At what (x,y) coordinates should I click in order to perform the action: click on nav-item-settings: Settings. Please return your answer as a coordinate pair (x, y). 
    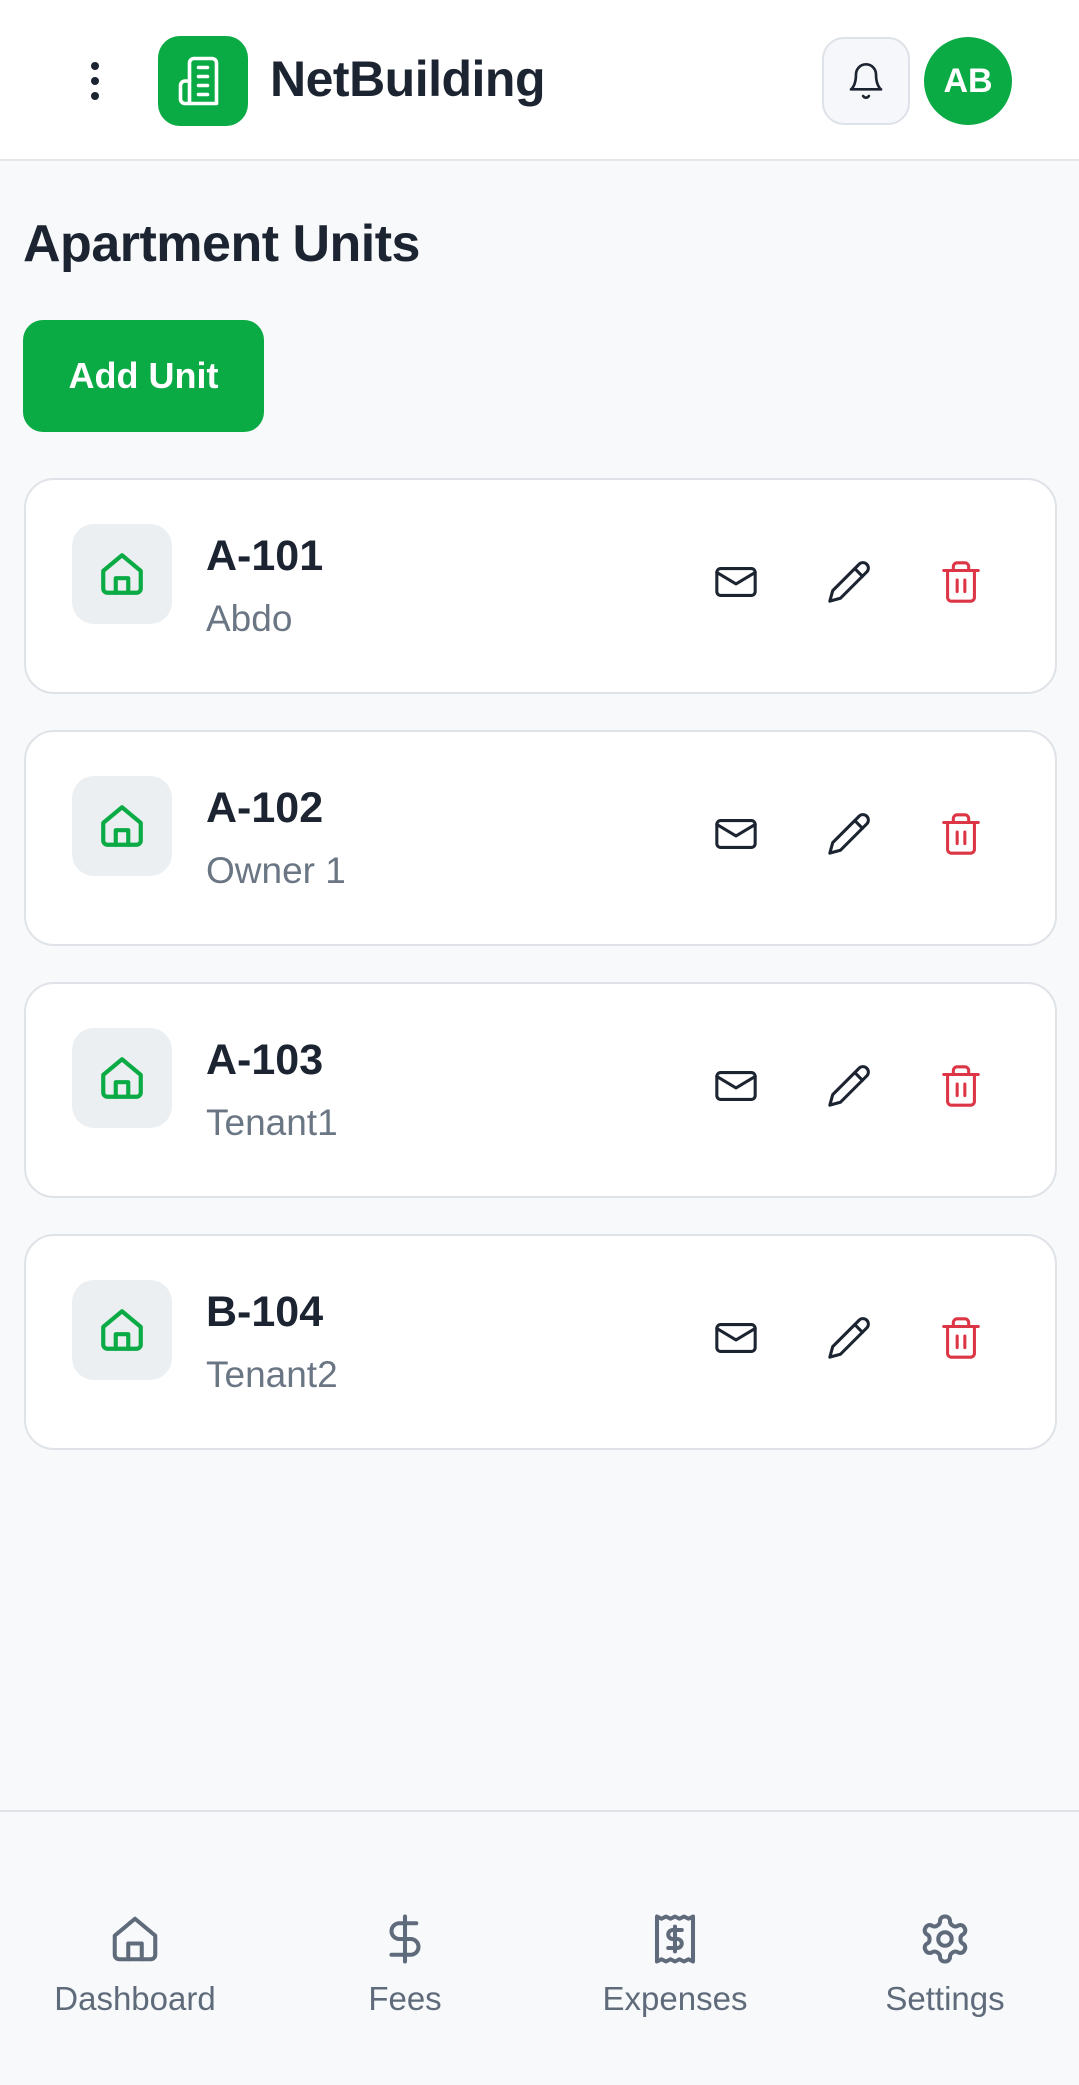
    Looking at the image, I should click on (945, 1965).